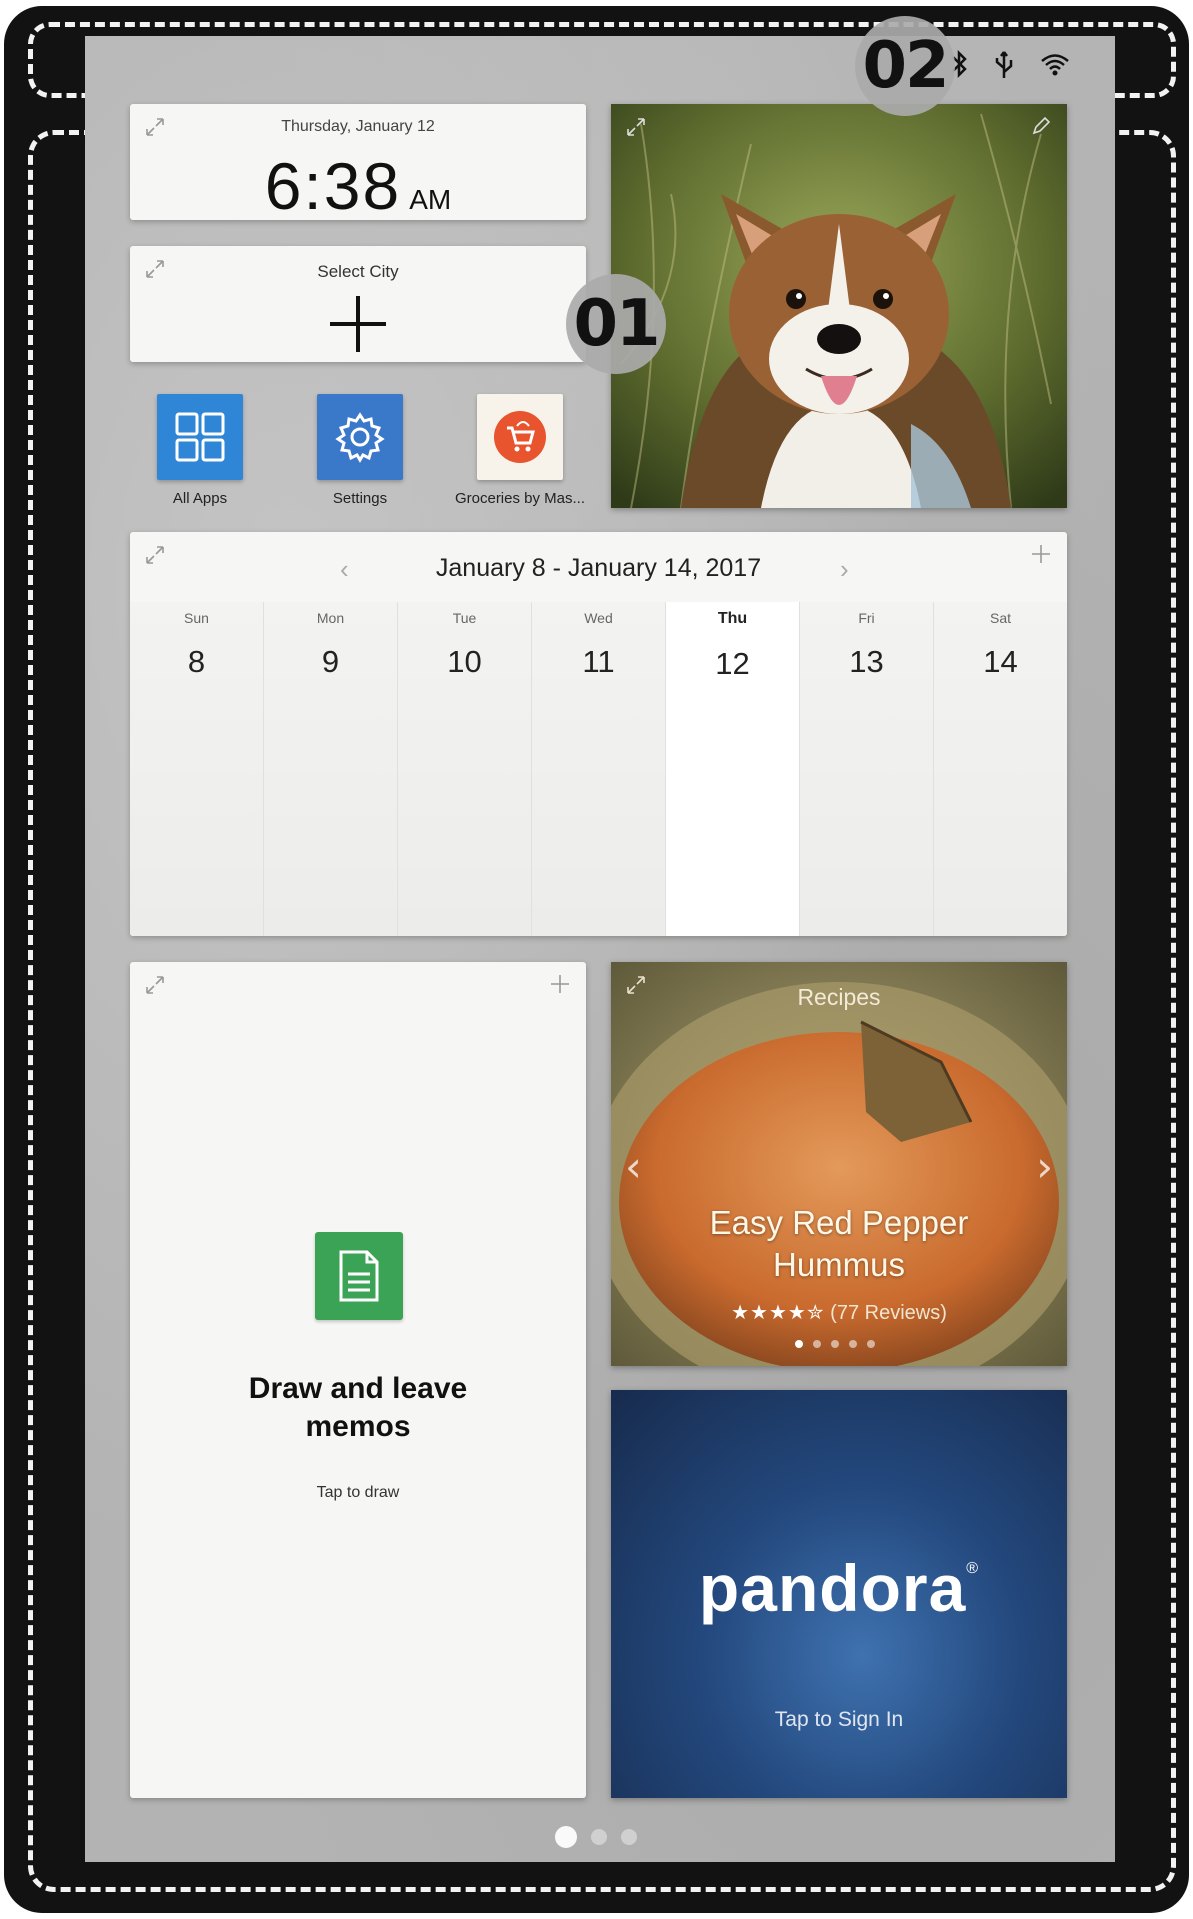 The image size is (1193, 1919). Describe the element at coordinates (358, 126) in the screenshot. I see `clock-date: Thursday, January 12` at that location.